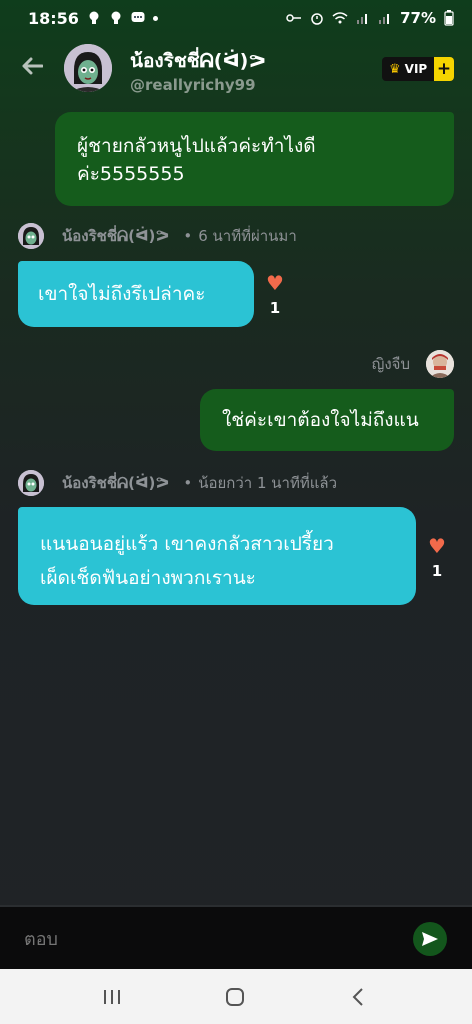 Image resolution: width=472 pixels, height=1024 pixels. I want to click on vip-plus: +, so click(444, 69).